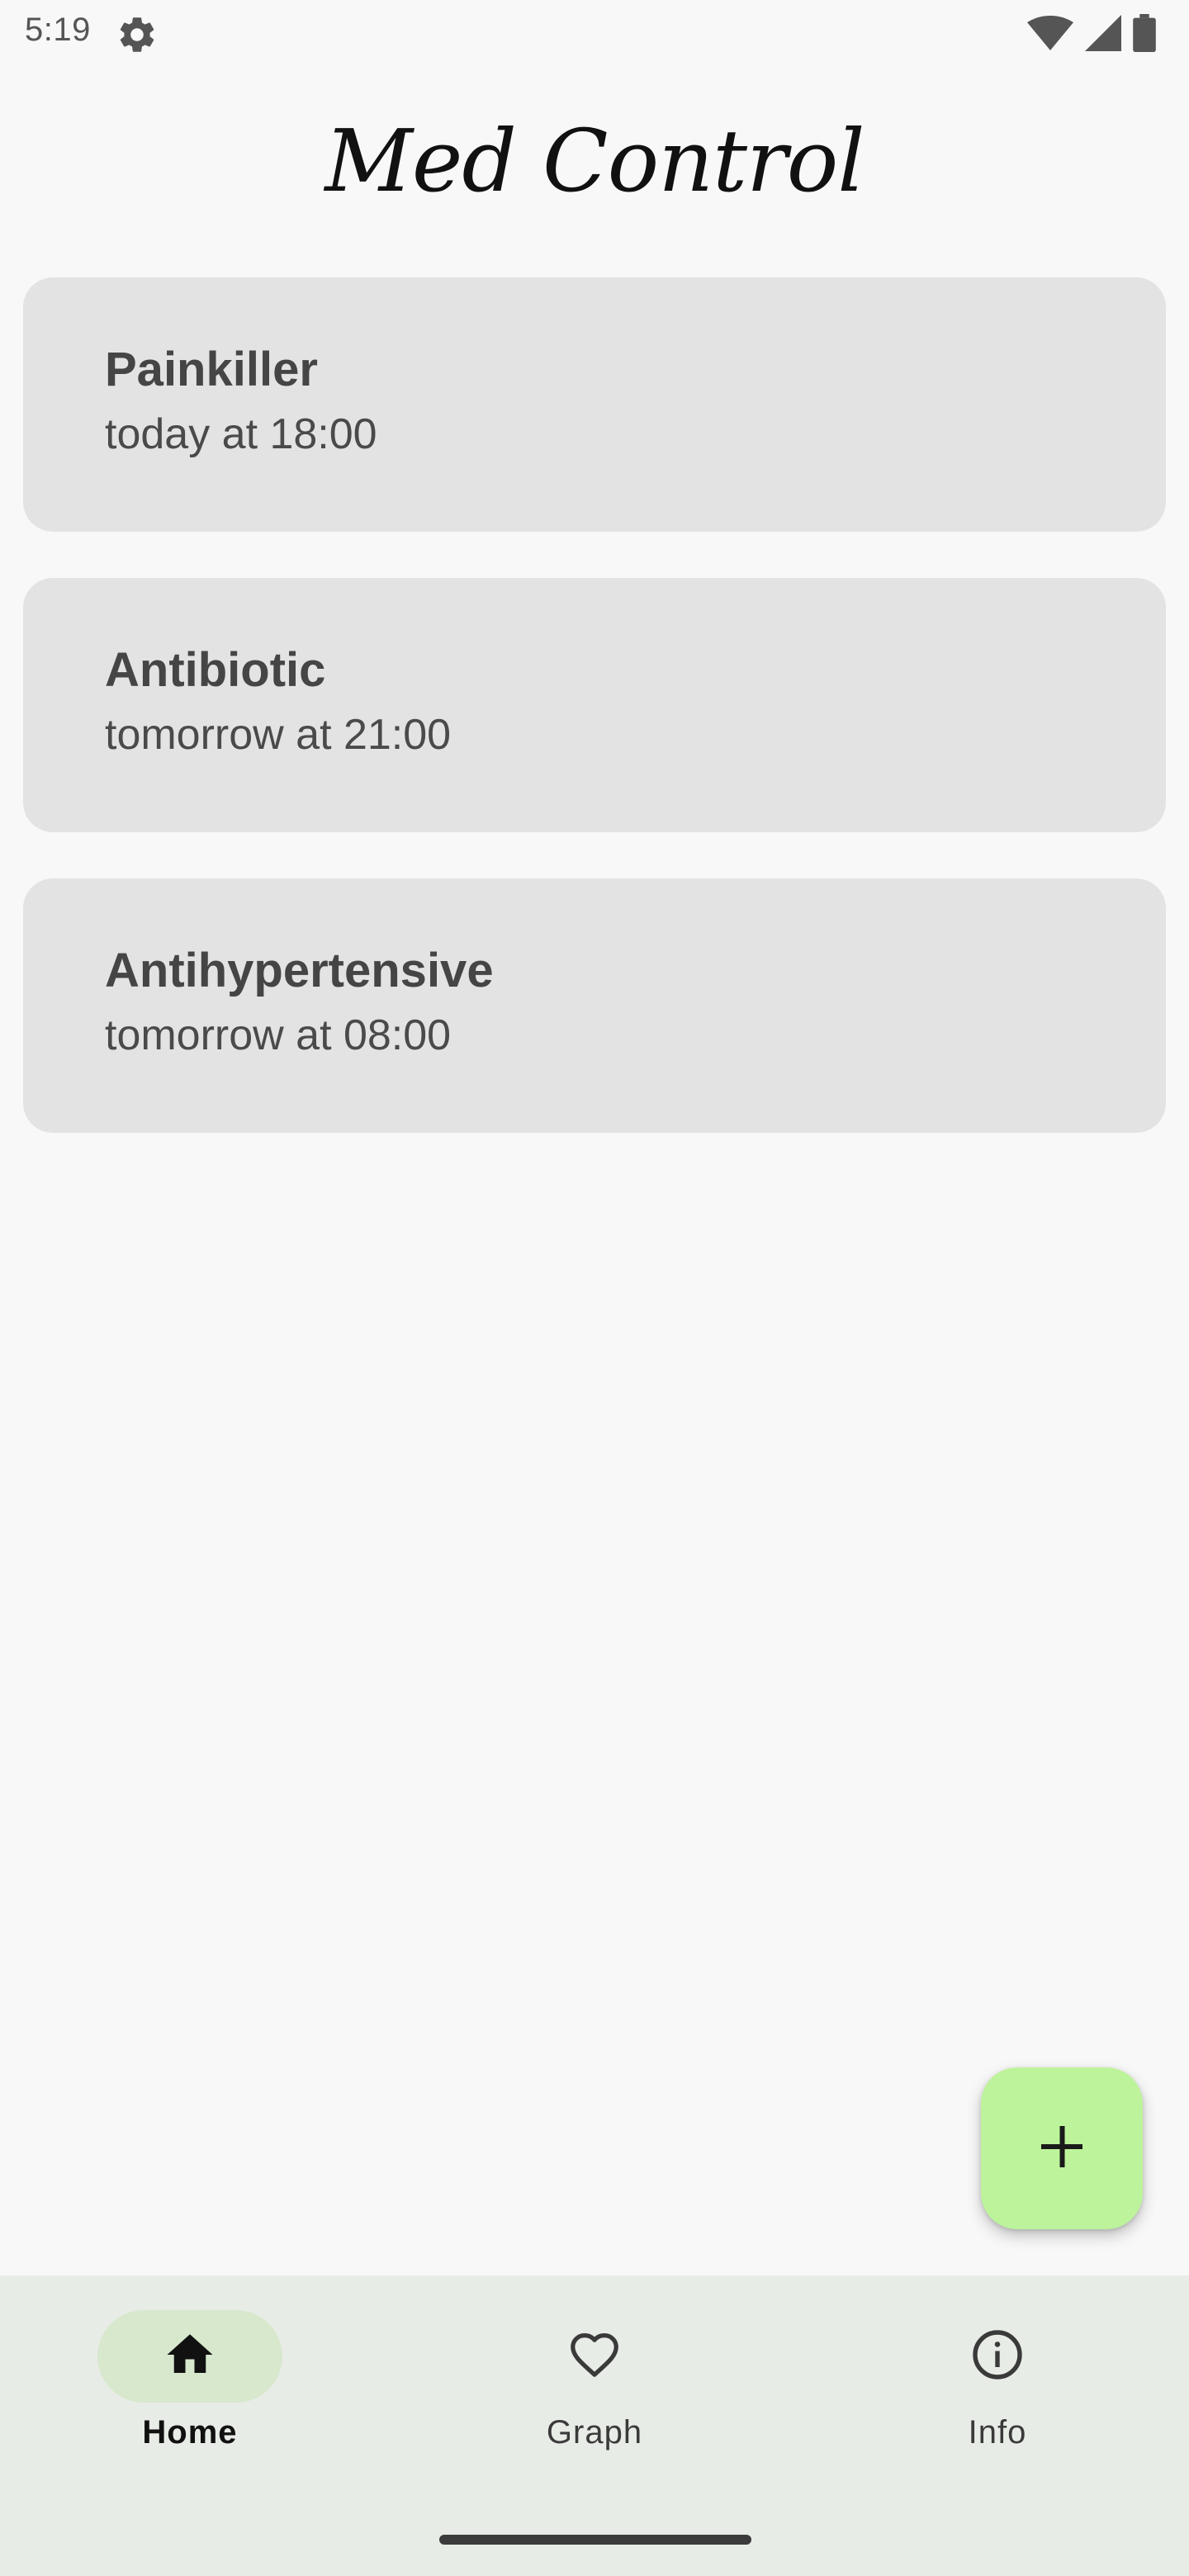  Describe the element at coordinates (594, 705) in the screenshot. I see `medication-card-antibiotic: Antibiotic tomorrow at 21:00` at that location.